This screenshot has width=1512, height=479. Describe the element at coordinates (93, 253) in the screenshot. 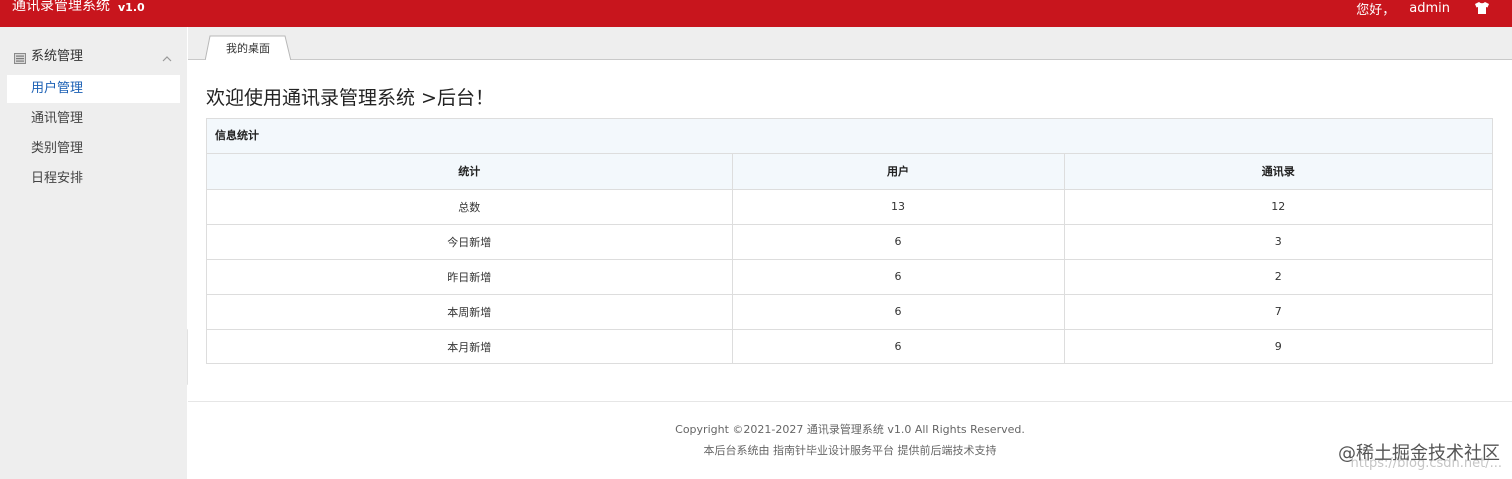

I see `sidebar: 系统管理 用户管理 通讯管理 类别管理 日程安排` at that location.